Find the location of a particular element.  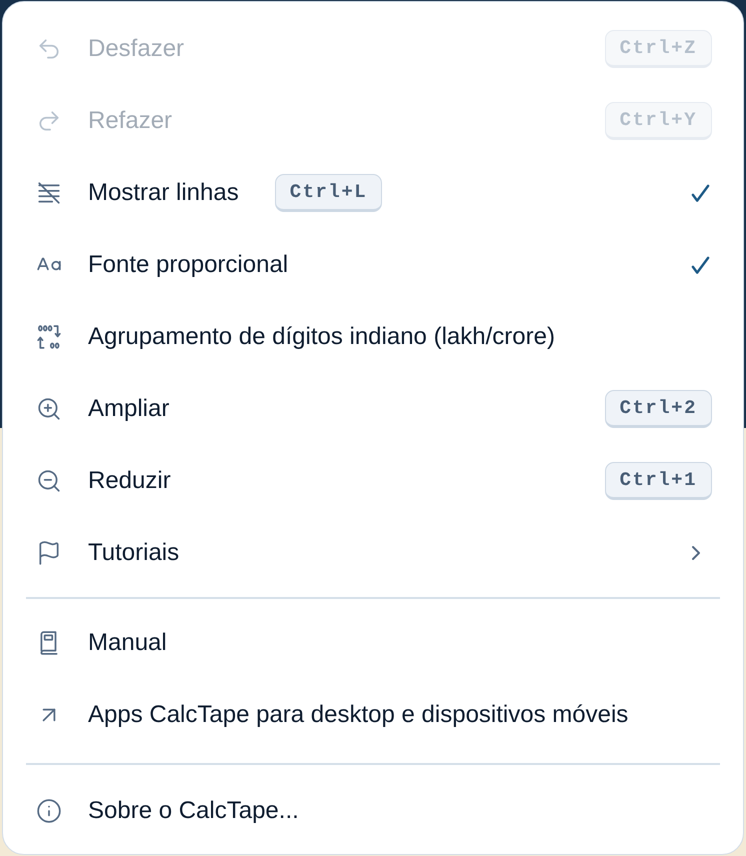

menu-item: Mostrar linhas Ctrl+L is located at coordinates (373, 193).